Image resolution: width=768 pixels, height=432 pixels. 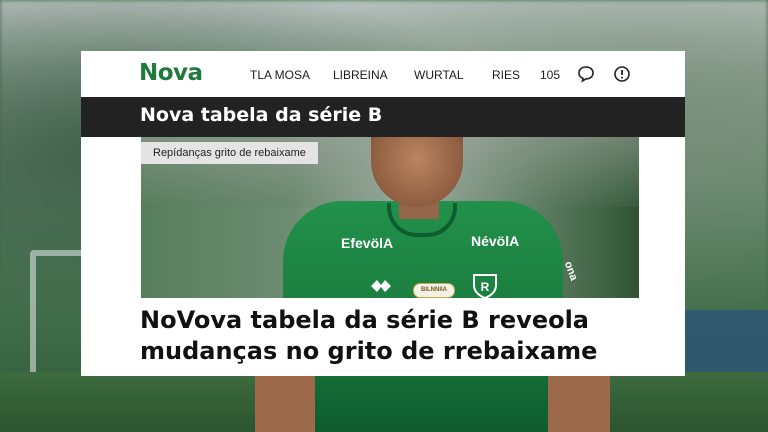 I want to click on background-ad-board, so click(x=723, y=345).